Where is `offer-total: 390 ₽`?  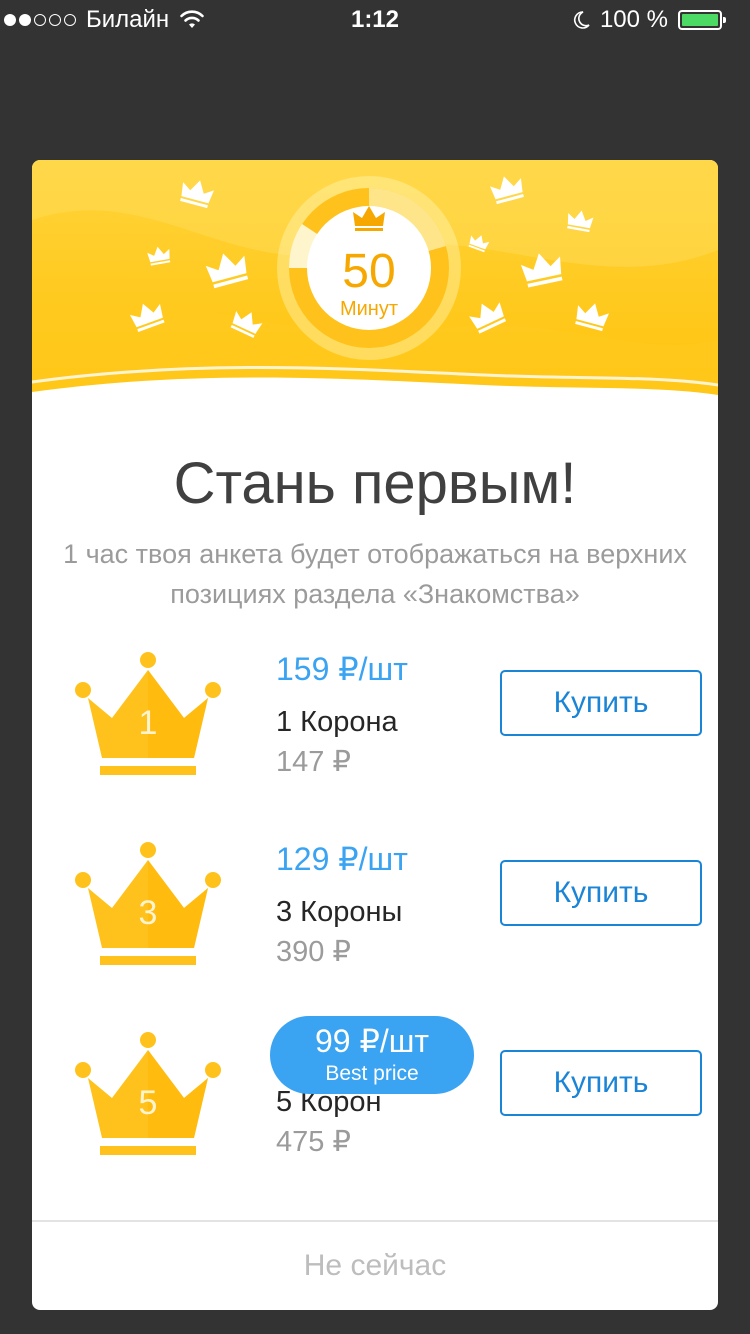
offer-total: 390 ₽ is located at coordinates (313, 952).